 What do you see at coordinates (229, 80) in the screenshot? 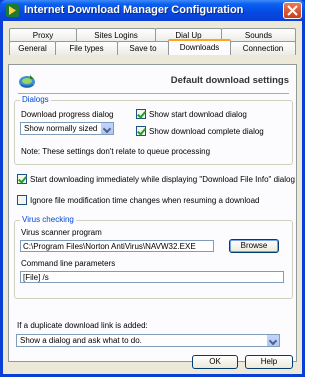
I see `section-title: Default download settings` at bounding box center [229, 80].